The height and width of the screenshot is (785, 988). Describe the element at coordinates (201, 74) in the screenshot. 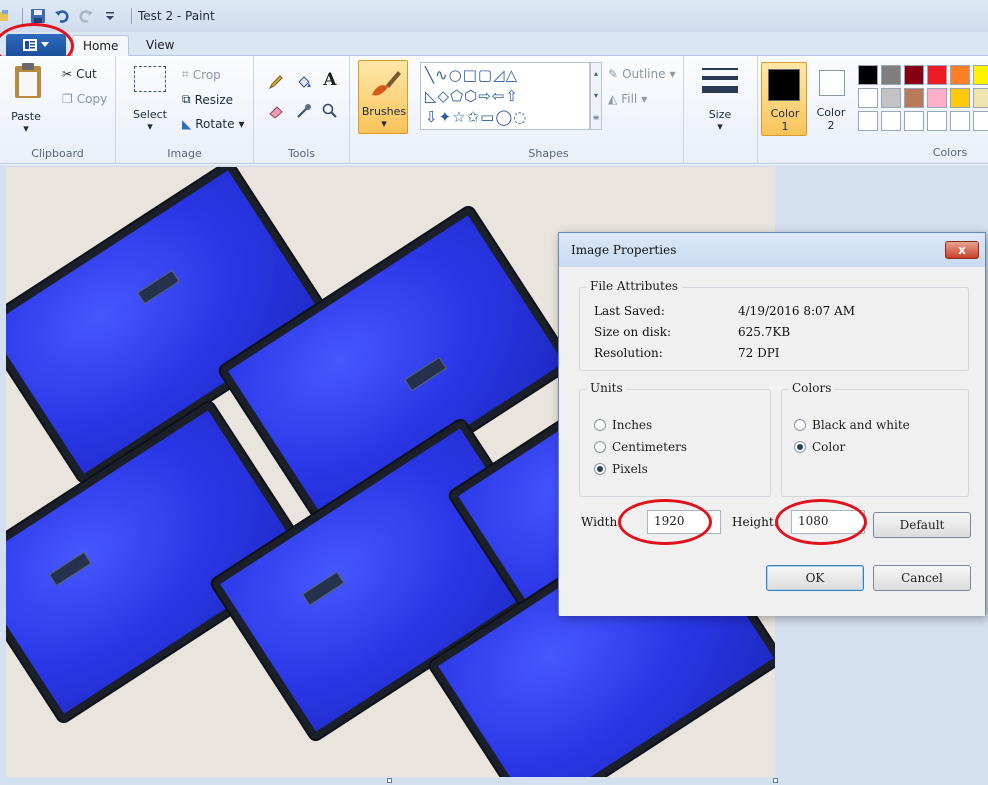

I see `crop-button: ⌗ Crop` at that location.